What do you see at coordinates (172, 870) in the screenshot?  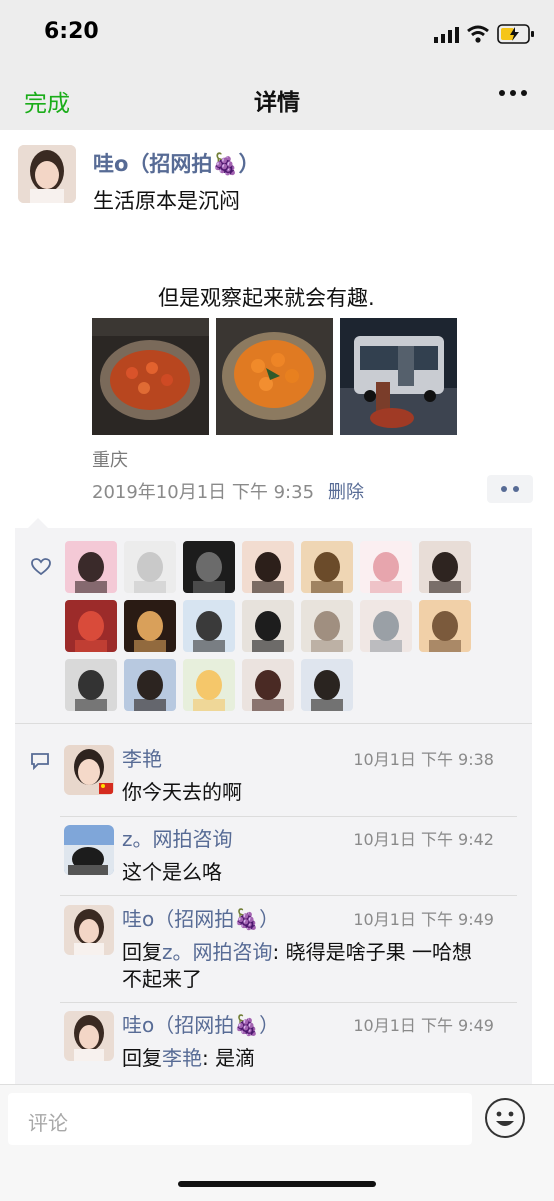 I see `comment-text: 这个是么咯` at bounding box center [172, 870].